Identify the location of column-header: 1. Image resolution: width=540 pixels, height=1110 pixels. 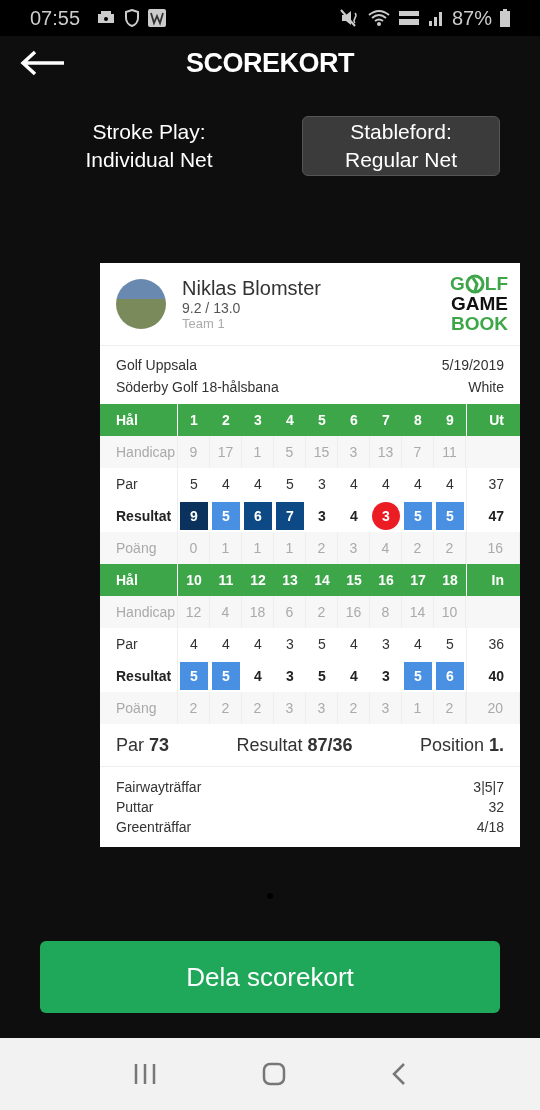
(194, 420).